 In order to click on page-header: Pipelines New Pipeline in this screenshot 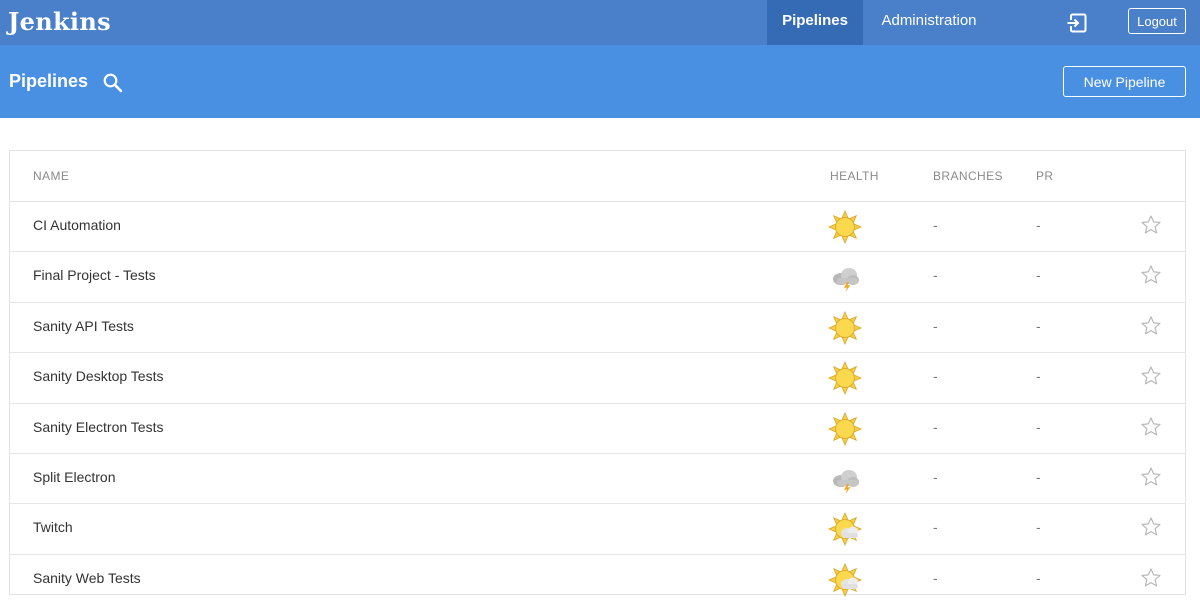, I will do `click(600, 81)`.